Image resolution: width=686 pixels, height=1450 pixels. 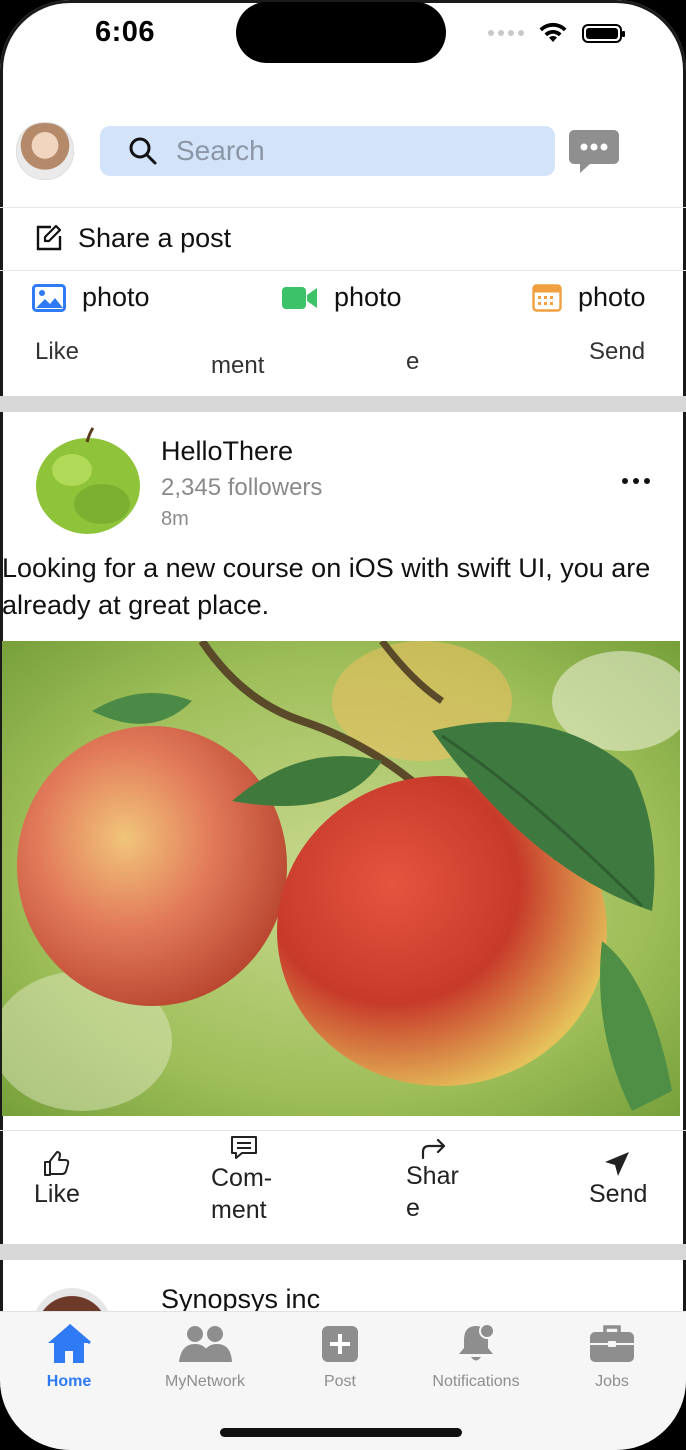 I want to click on status-time: 6:06, so click(x=125, y=32).